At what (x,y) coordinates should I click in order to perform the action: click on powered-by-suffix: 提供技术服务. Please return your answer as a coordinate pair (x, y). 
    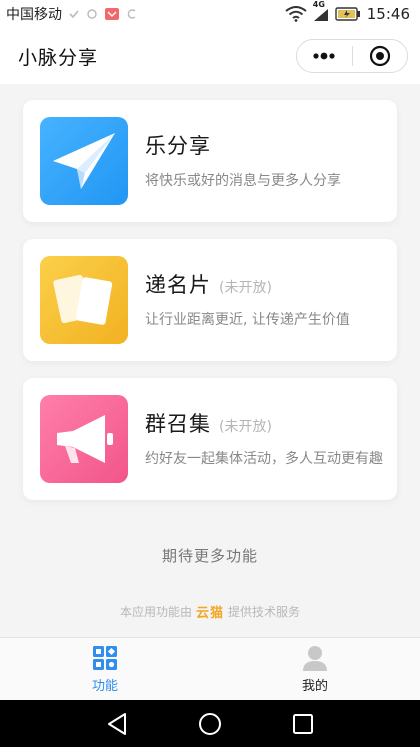
    Looking at the image, I should click on (264, 612).